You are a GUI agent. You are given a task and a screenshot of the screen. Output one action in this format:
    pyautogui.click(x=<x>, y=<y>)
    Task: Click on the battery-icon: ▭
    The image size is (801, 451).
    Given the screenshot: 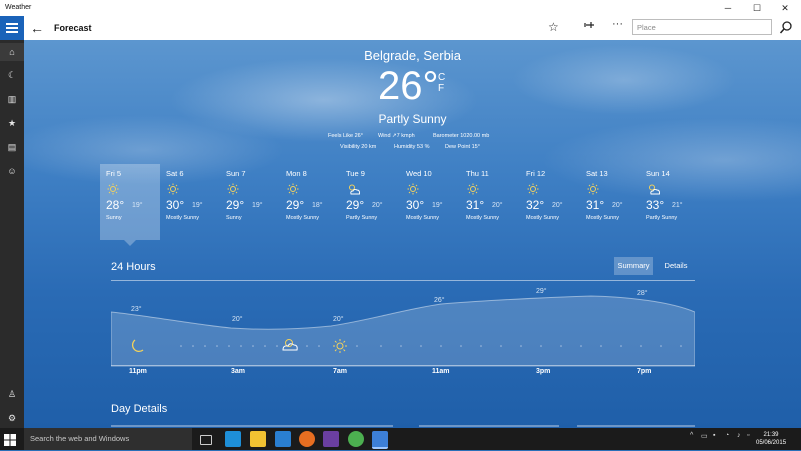 What is the action you would take?
    pyautogui.click(x=704, y=436)
    